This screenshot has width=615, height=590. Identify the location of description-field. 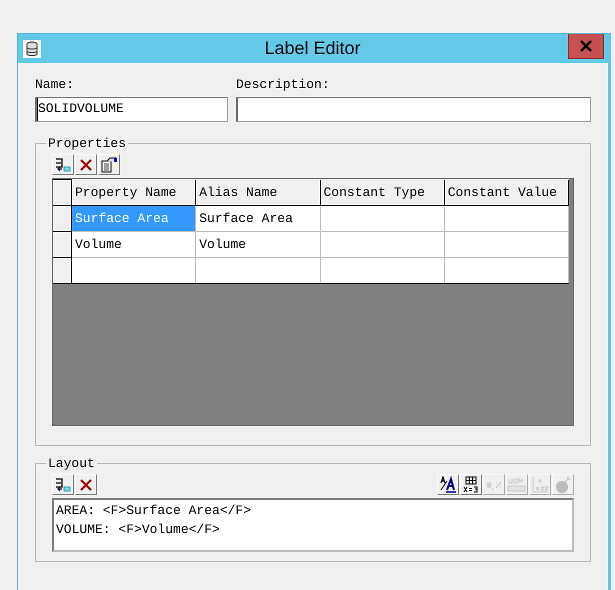
(413, 109).